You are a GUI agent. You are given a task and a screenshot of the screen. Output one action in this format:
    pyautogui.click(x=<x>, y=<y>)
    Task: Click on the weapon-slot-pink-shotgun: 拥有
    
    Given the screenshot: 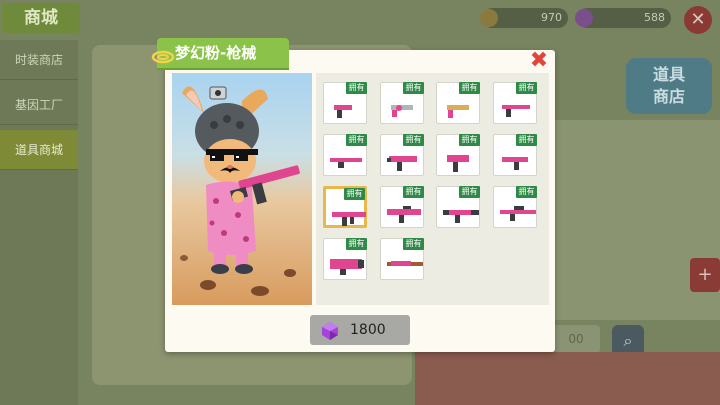 What is the action you would take?
    pyautogui.click(x=345, y=155)
    